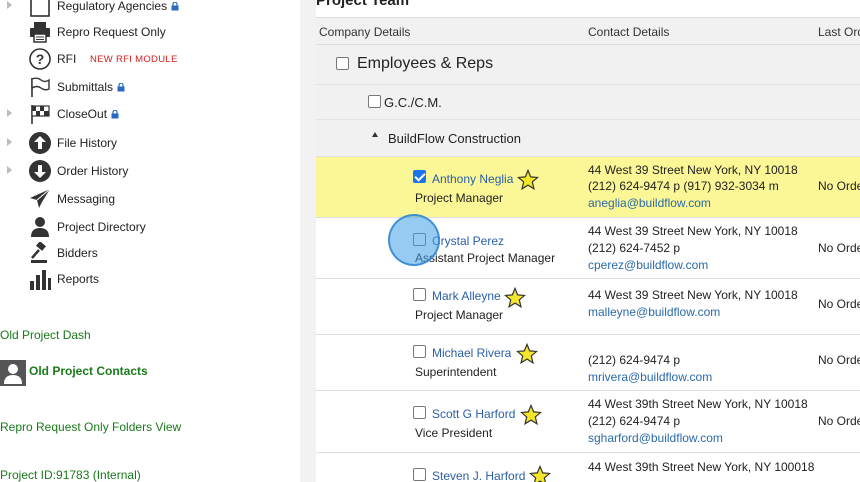  What do you see at coordinates (82, 114) in the screenshot?
I see `sidebar-item-label: CloseOut` at bounding box center [82, 114].